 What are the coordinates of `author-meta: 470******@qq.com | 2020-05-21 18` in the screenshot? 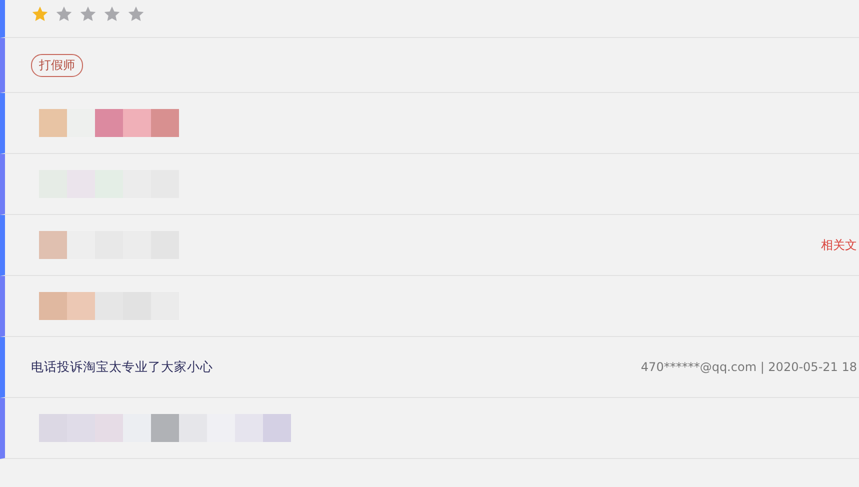 It's located at (748, 367).